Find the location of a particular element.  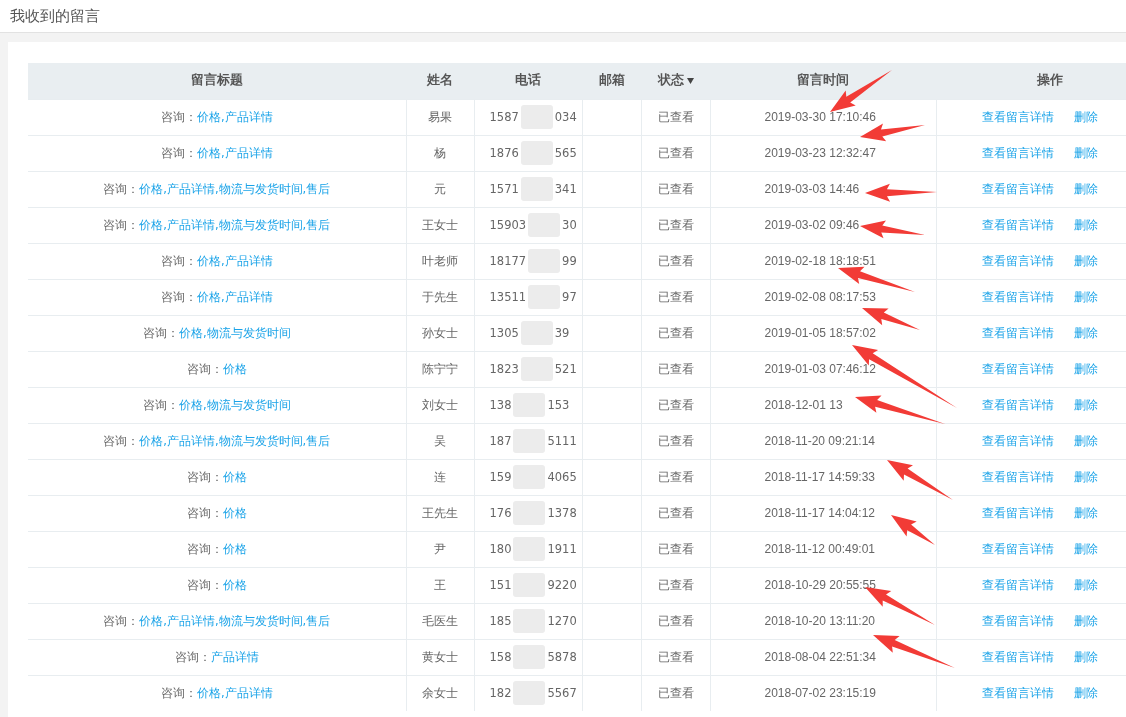

phone-suffix: 153 is located at coordinates (558, 405).